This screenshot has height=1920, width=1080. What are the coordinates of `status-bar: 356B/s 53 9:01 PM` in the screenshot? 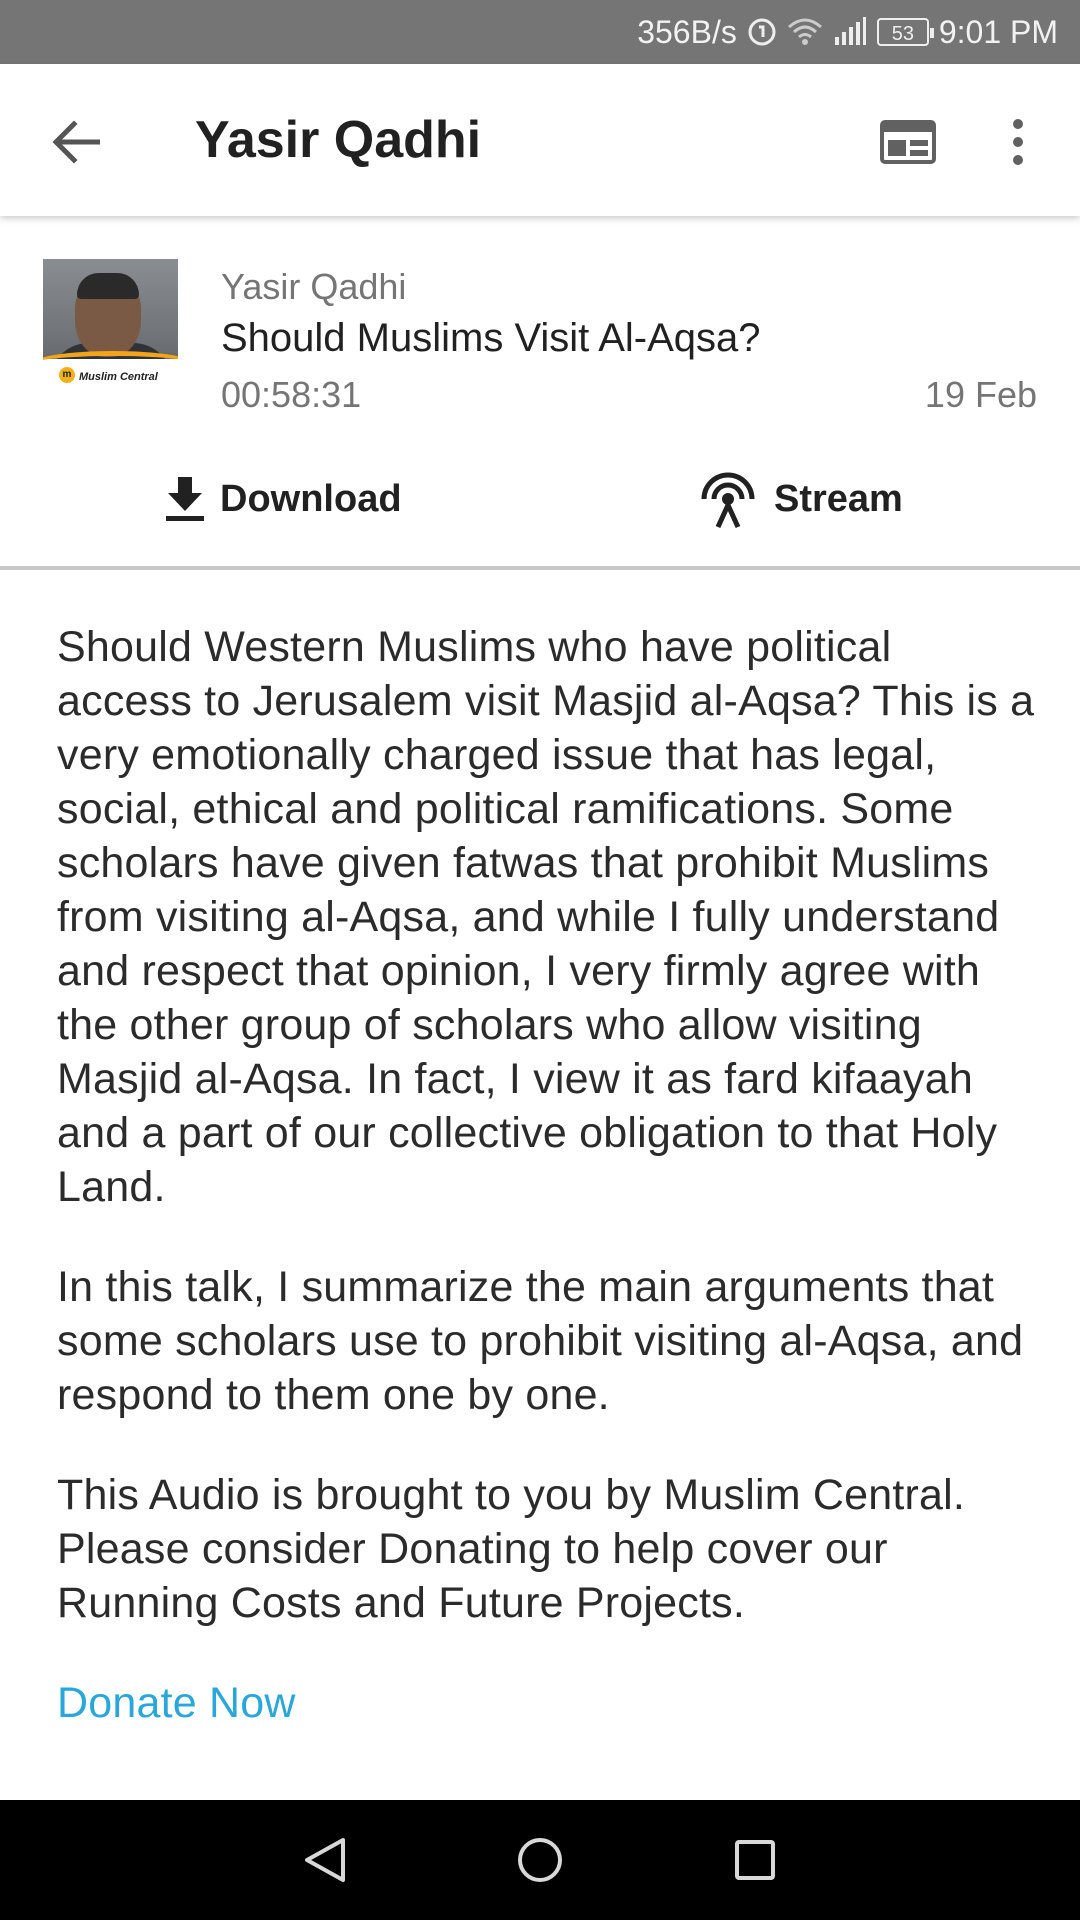 It's located at (540, 32).